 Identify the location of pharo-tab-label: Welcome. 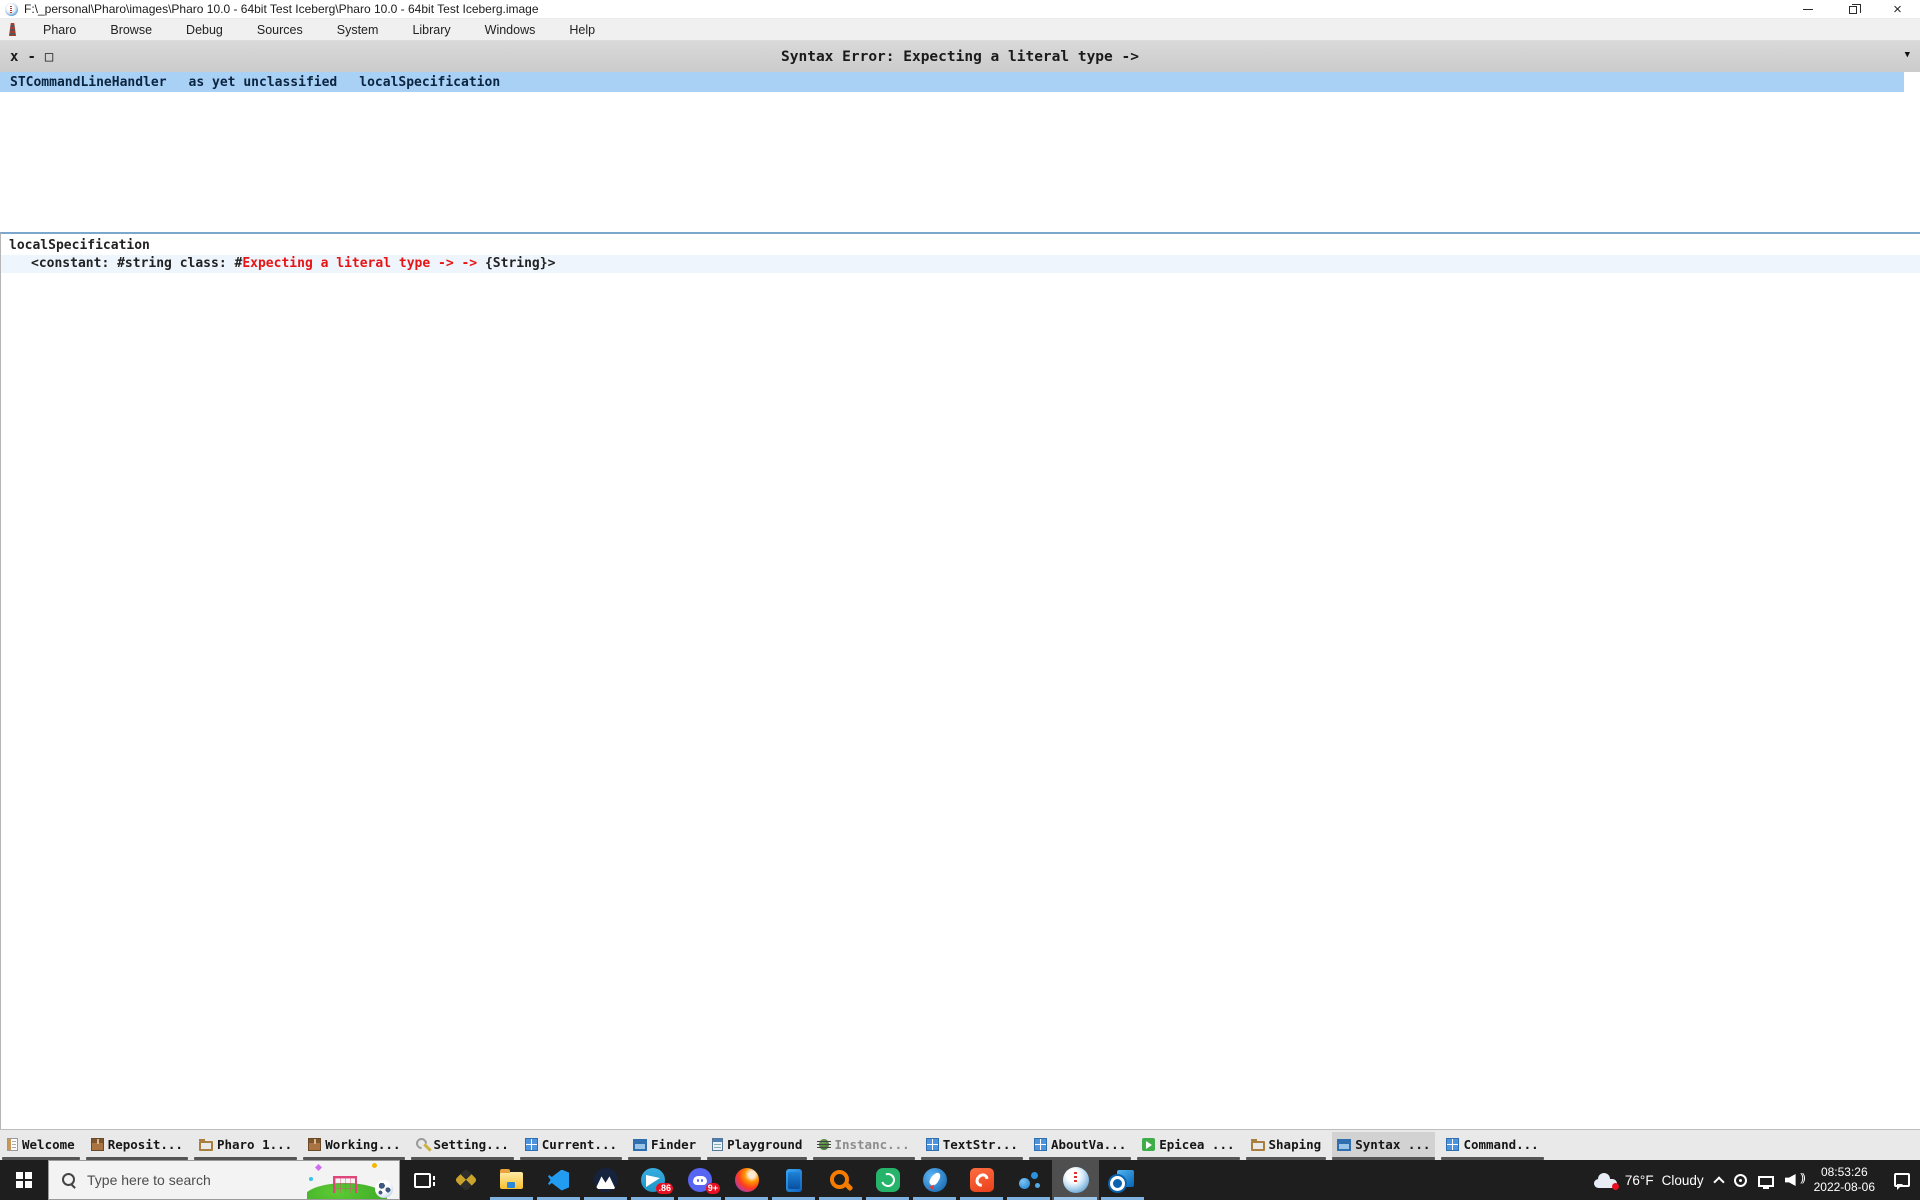
(48, 1144).